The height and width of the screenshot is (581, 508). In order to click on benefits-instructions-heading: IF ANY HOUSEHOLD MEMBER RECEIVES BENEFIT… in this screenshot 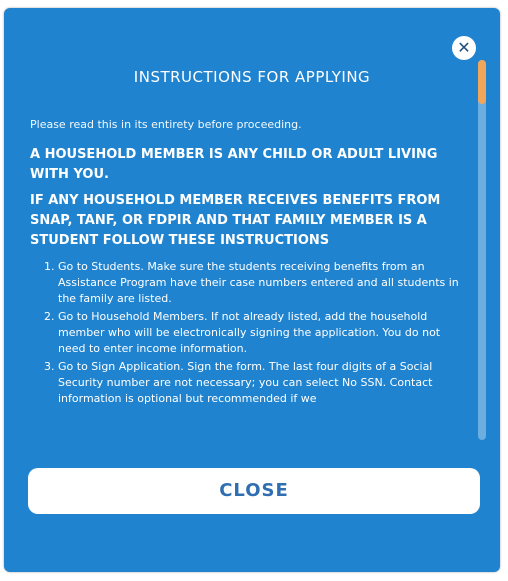, I will do `click(235, 220)`.